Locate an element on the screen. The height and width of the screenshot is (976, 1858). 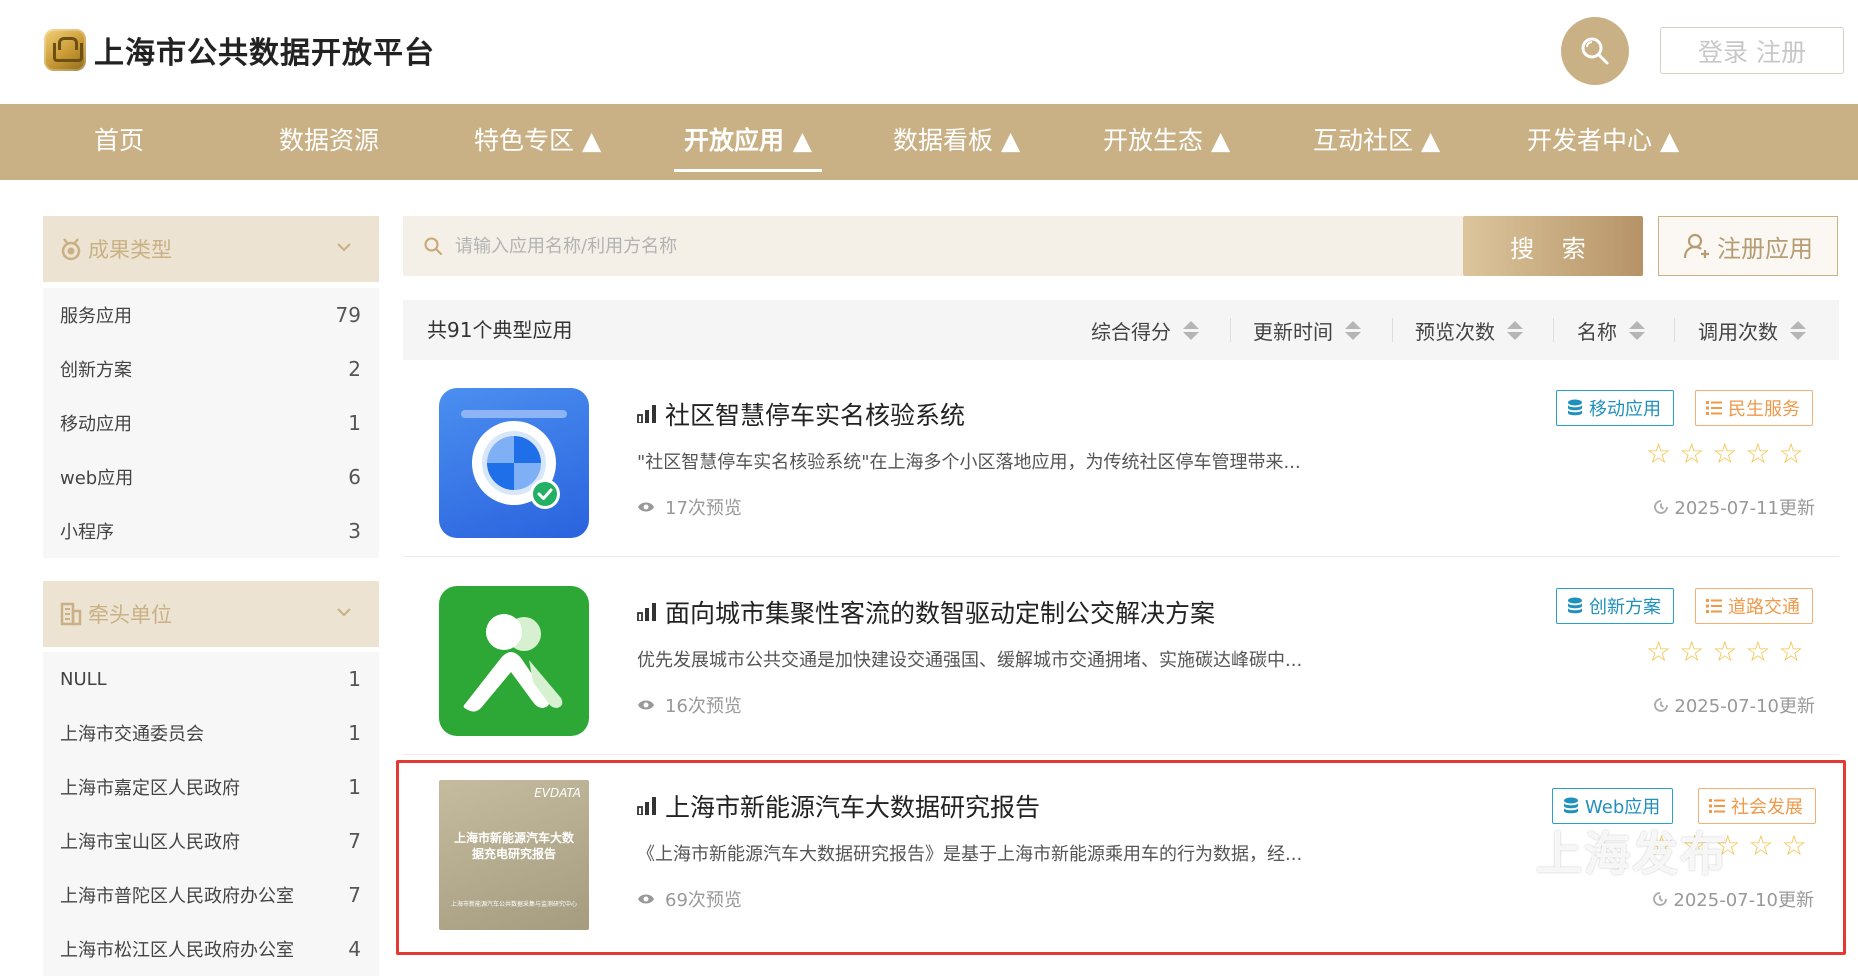
app-title: 上海市新能源汽车大数据研究报告 is located at coordinates (838, 806).